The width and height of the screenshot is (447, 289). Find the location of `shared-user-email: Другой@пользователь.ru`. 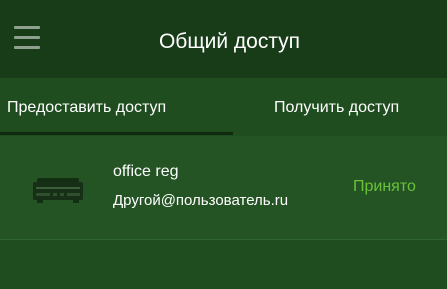

shared-user-email: Другой@пользователь.ru is located at coordinates (201, 200).